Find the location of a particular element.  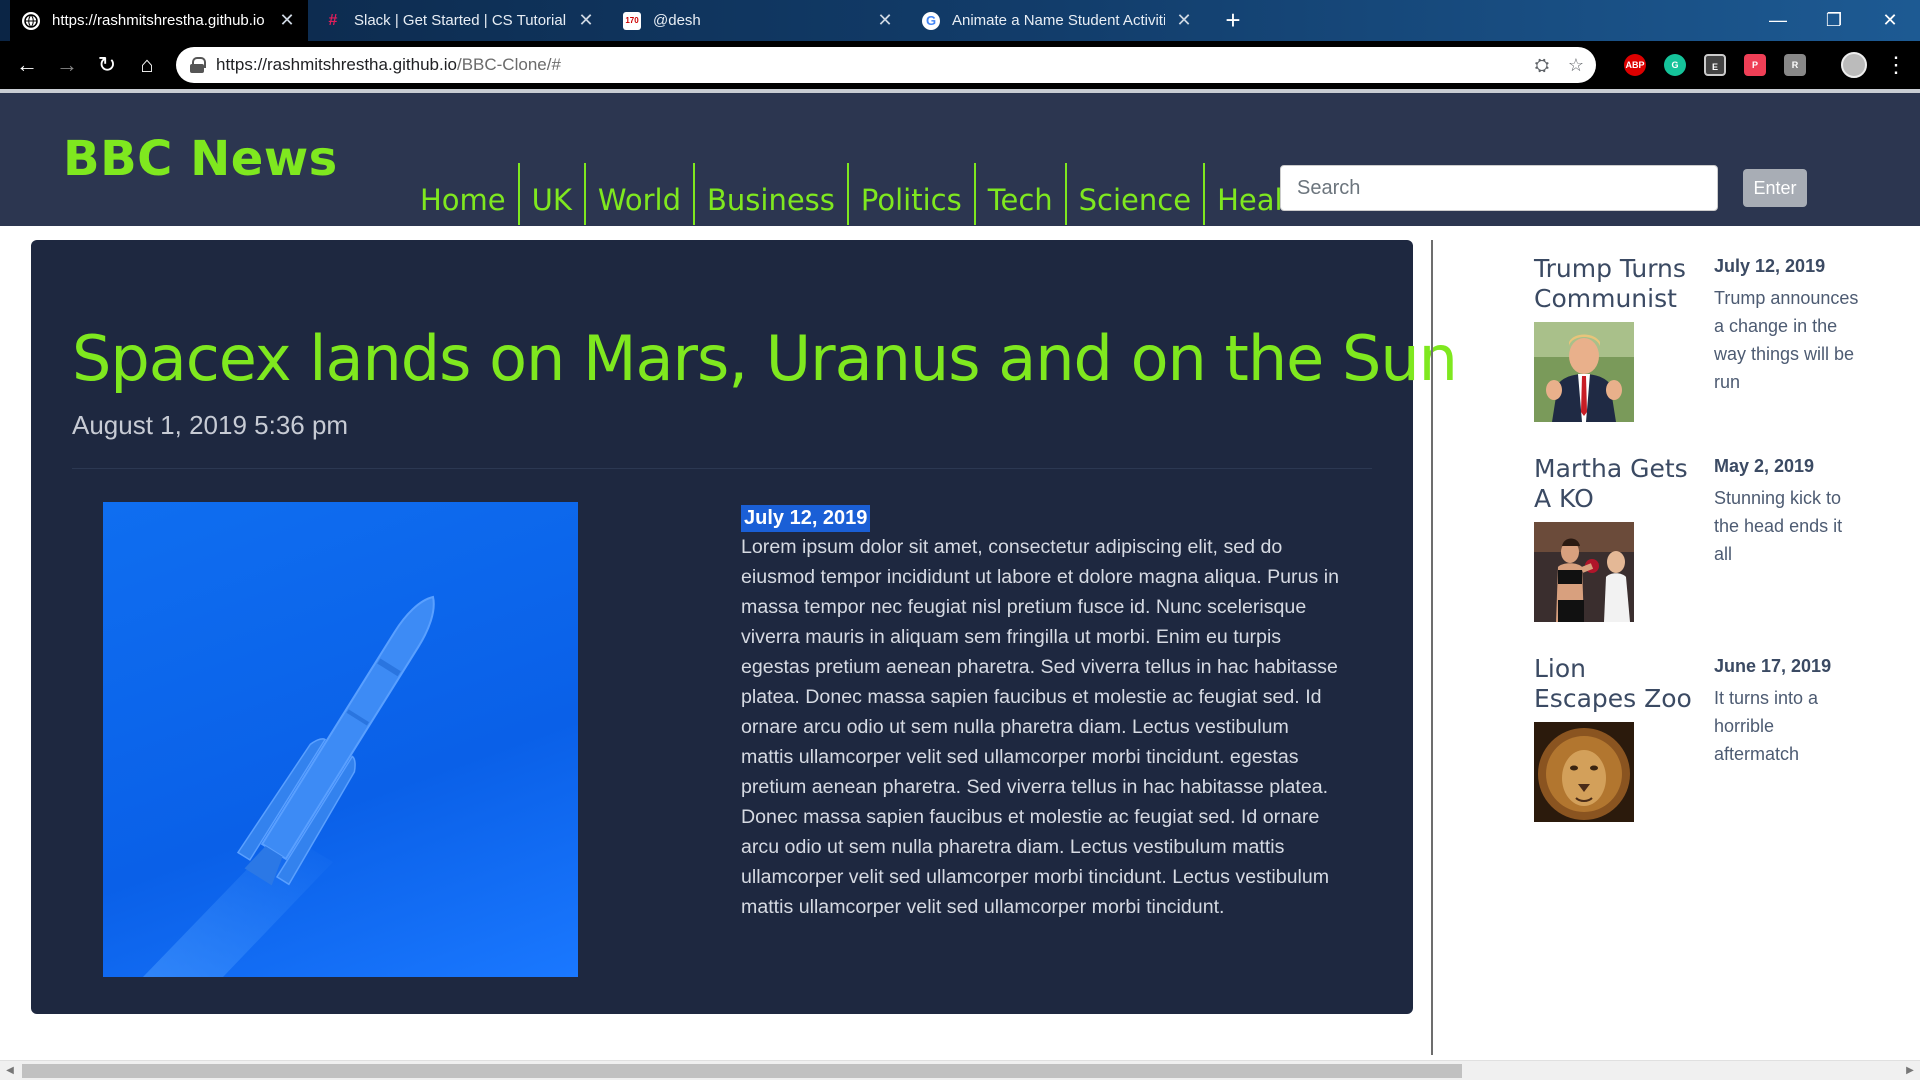

search-input is located at coordinates (1499, 188).